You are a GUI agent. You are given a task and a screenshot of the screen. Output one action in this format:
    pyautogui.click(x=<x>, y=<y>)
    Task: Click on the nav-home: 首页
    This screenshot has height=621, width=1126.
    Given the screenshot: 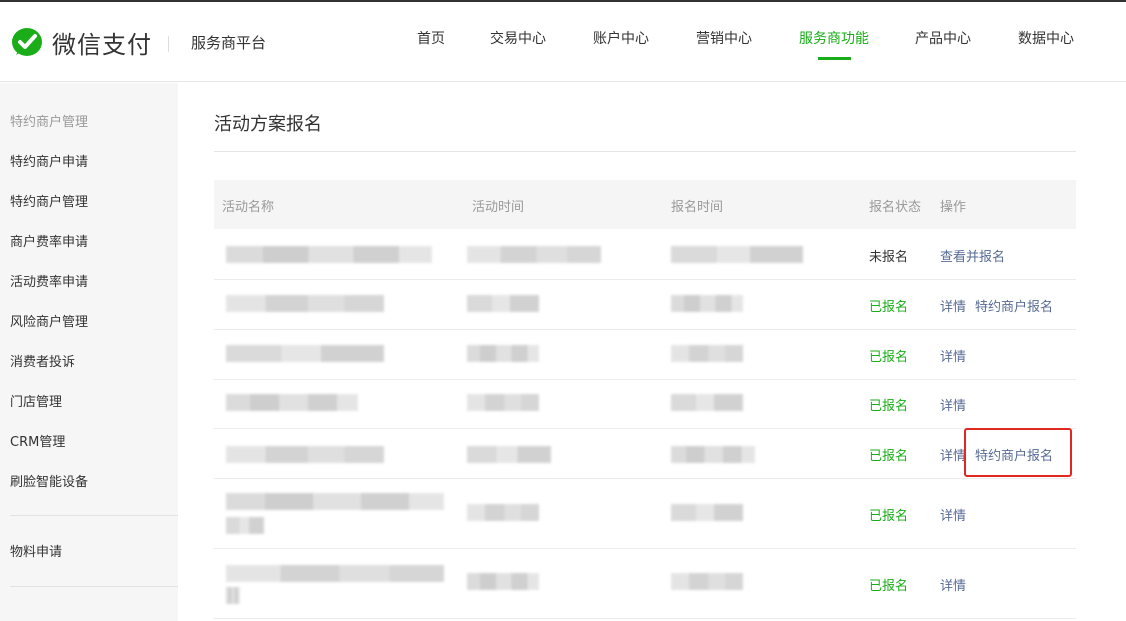 What is the action you would take?
    pyautogui.click(x=431, y=38)
    